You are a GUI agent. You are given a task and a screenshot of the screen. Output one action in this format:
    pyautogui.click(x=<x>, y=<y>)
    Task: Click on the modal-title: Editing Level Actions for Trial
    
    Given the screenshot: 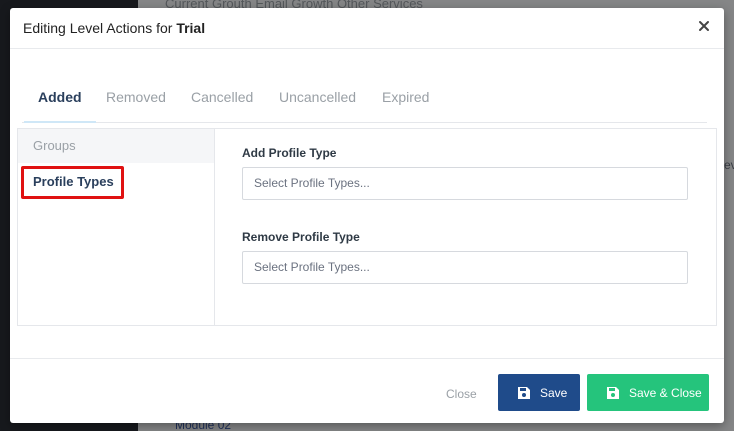 What is the action you would take?
    pyautogui.click(x=114, y=28)
    